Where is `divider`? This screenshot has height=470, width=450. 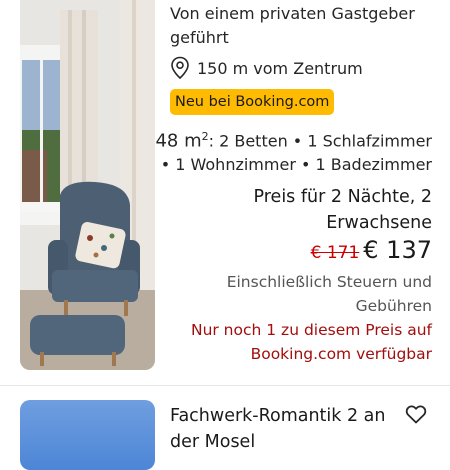 divider is located at coordinates (225, 385).